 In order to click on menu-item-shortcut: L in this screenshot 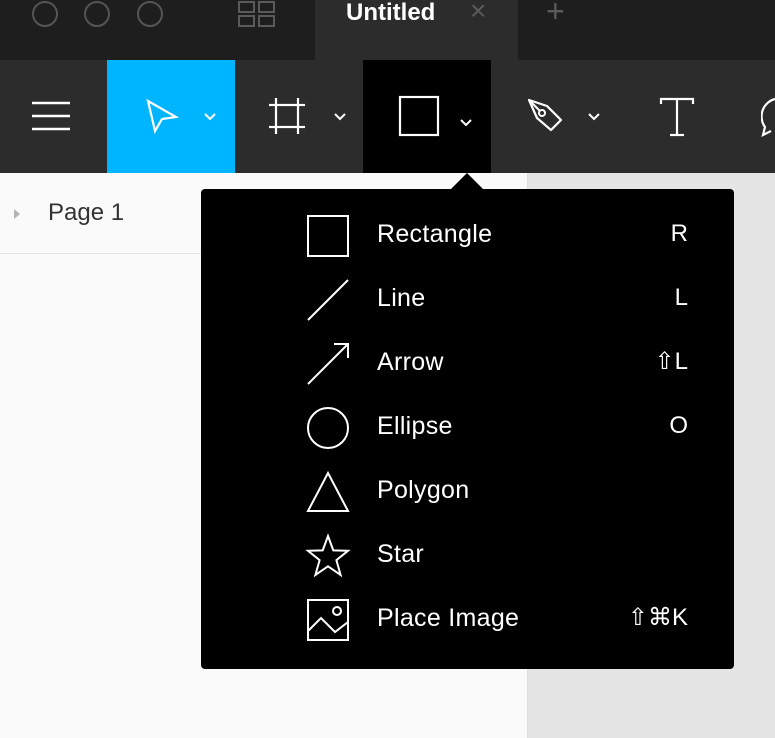, I will do `click(681, 297)`.